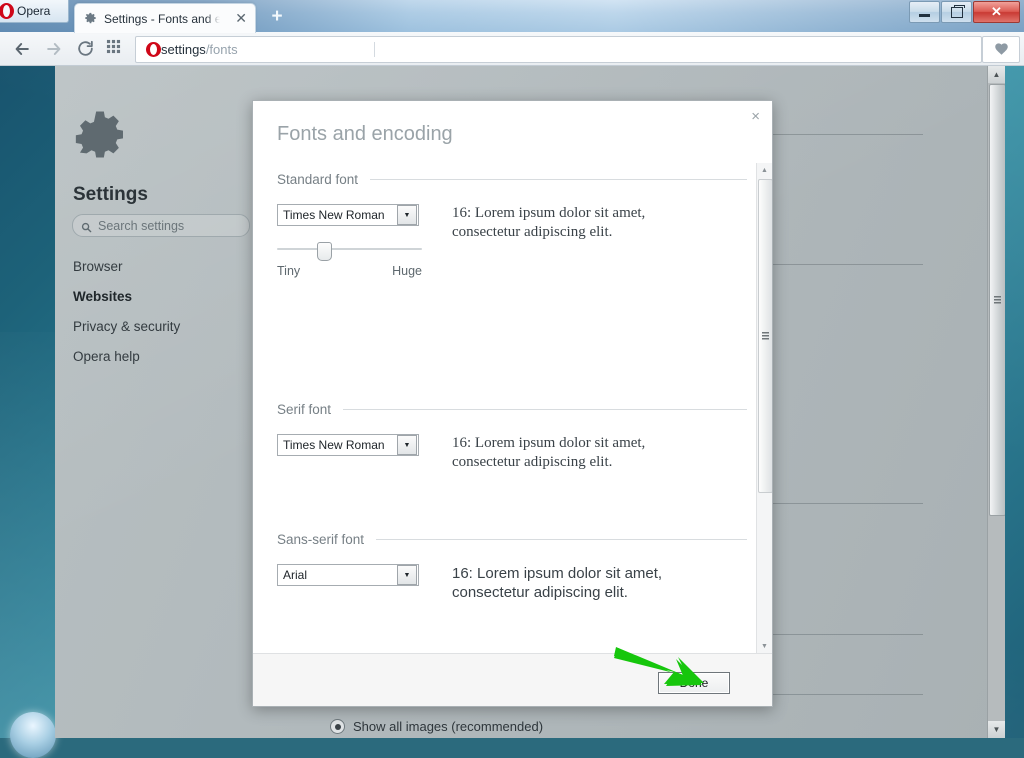 This screenshot has height=758, width=1024. I want to click on selected-font-value: Arial, so click(295, 575).